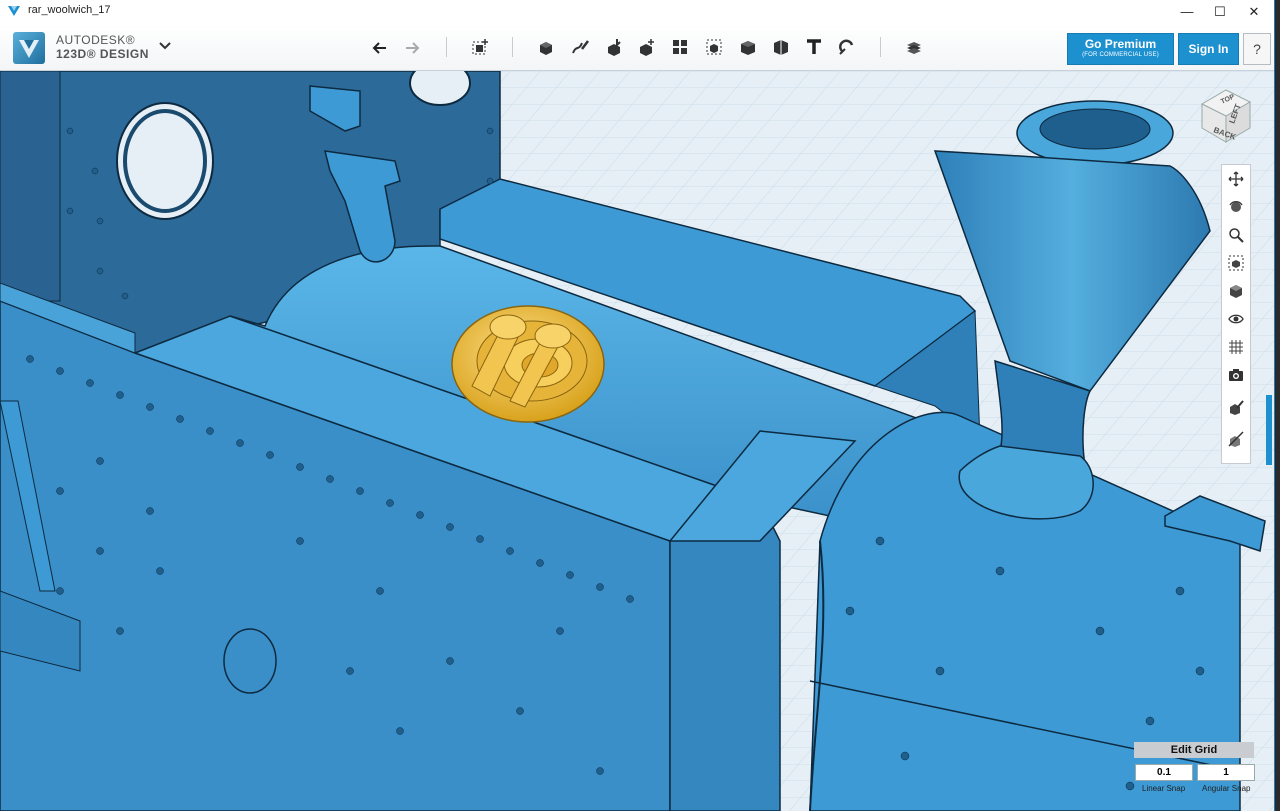 This screenshot has width=1280, height=811. What do you see at coordinates (528, 364) in the screenshot?
I see `selected-component` at bounding box center [528, 364].